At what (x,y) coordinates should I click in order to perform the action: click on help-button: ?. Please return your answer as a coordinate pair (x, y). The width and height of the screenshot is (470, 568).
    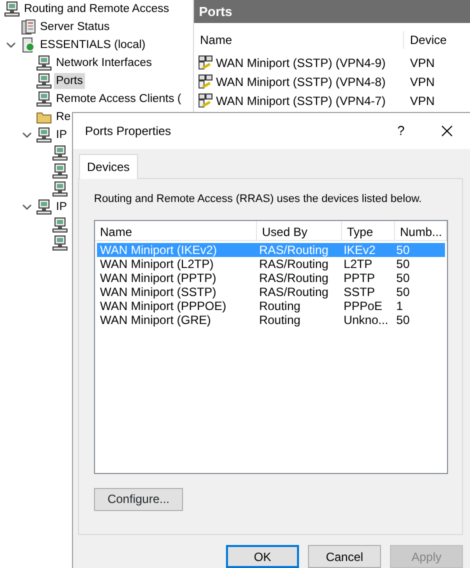
    Looking at the image, I should click on (401, 131).